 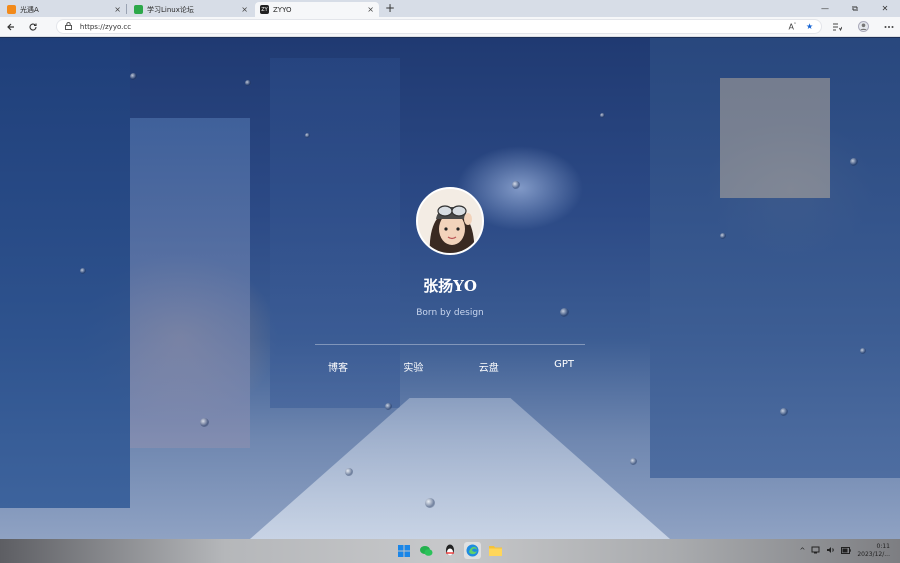 I want to click on tray-overflow-chevron-icon: ^, so click(x=802, y=551).